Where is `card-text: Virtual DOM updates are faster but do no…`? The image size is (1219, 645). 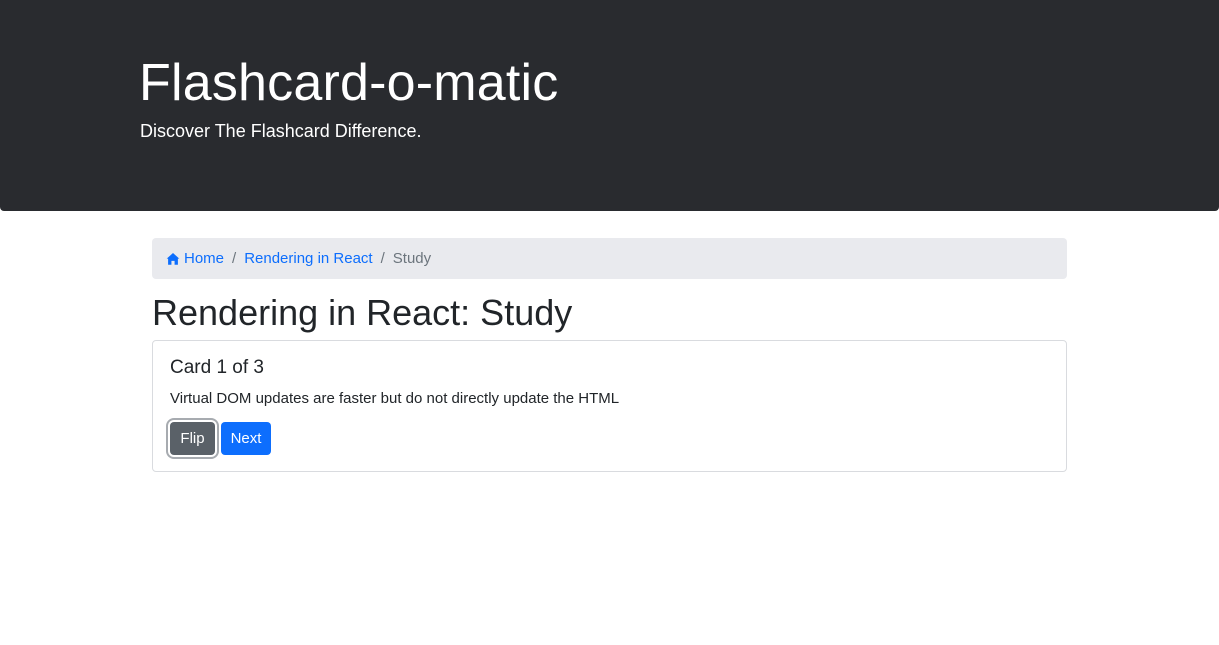
card-text: Virtual DOM updates are faster but do no… is located at coordinates (395, 398).